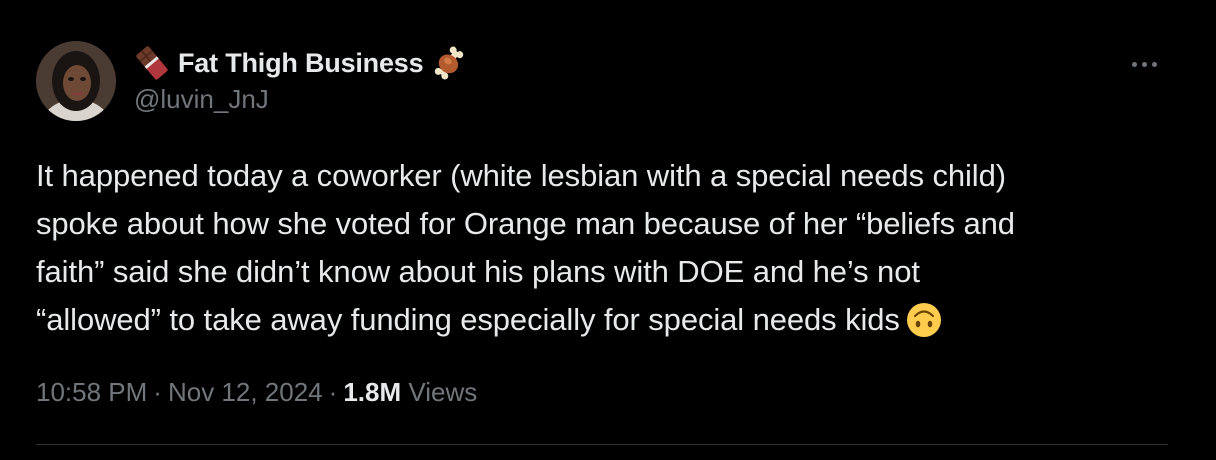  I want to click on views-count: 1.8M, so click(372, 392).